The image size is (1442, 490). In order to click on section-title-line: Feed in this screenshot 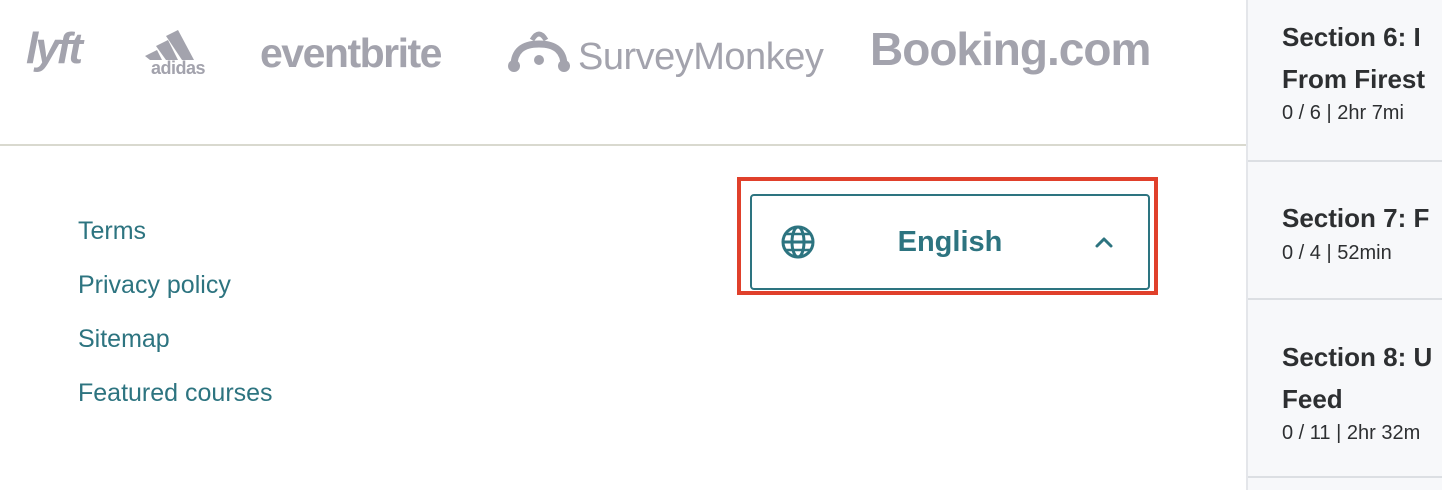, I will do `click(1312, 399)`.